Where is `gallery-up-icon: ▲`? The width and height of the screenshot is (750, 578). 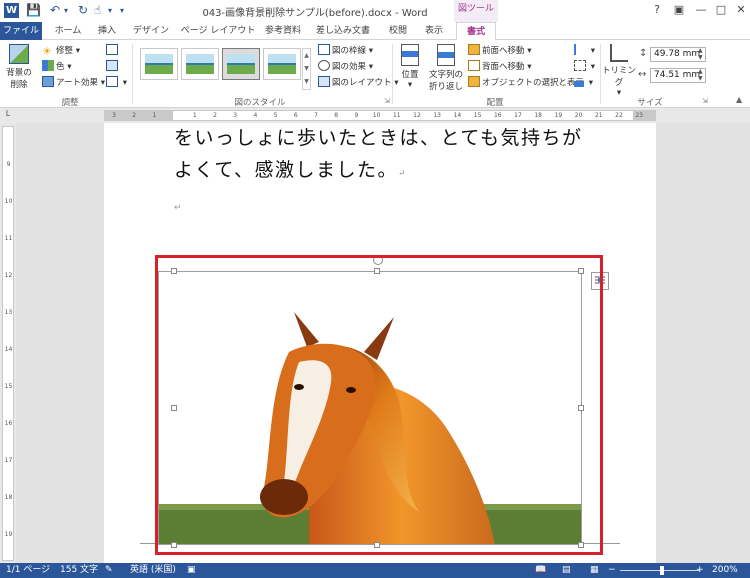
gallery-up-icon: ▲ is located at coordinates (306, 55).